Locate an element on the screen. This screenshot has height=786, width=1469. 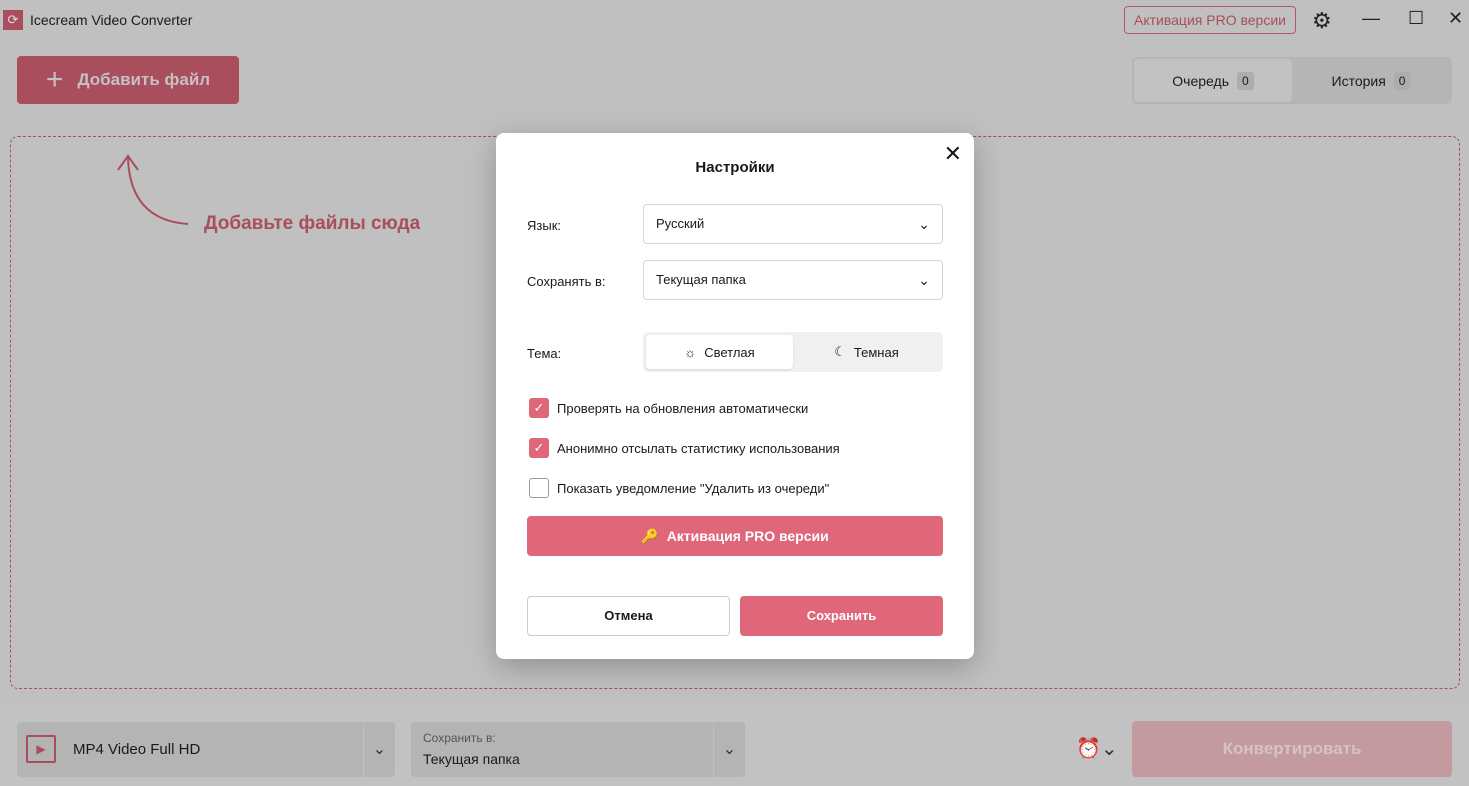
sun-icon: ☼ is located at coordinates (690, 352).